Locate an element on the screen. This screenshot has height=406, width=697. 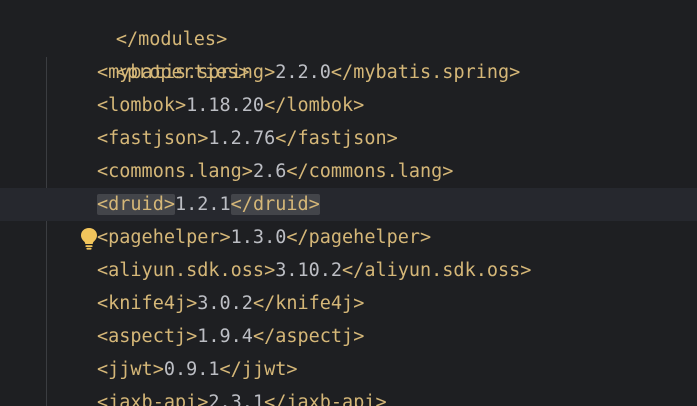
code-line: <fastjson>1.2.76</fastjson> is located at coordinates (348, 138).